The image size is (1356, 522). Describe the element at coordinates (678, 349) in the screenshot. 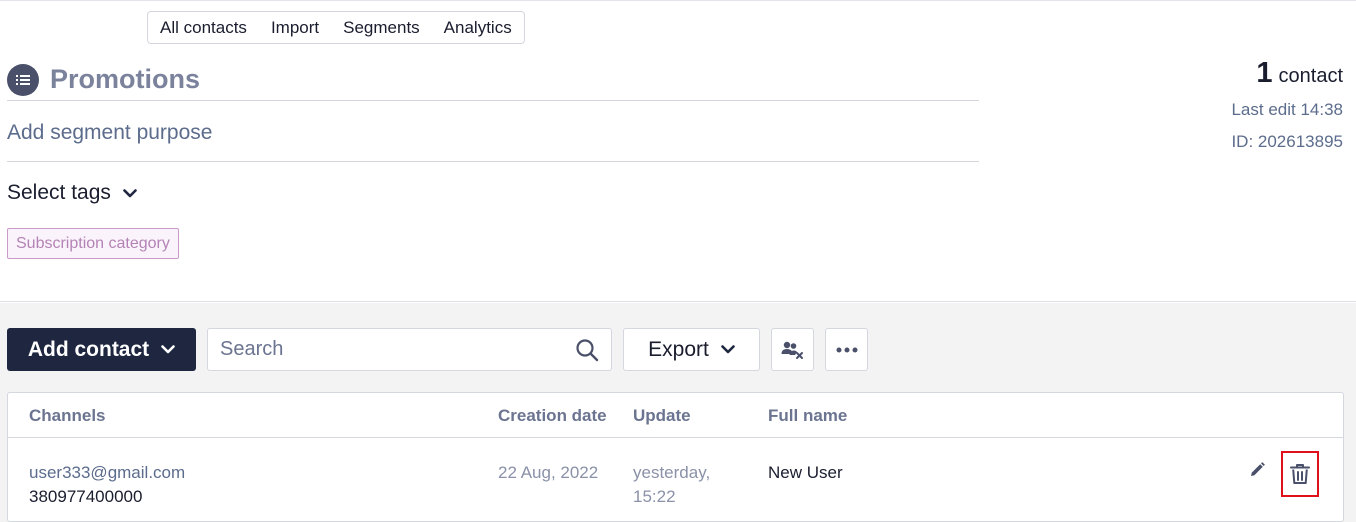

I see `export-label: Export` at that location.